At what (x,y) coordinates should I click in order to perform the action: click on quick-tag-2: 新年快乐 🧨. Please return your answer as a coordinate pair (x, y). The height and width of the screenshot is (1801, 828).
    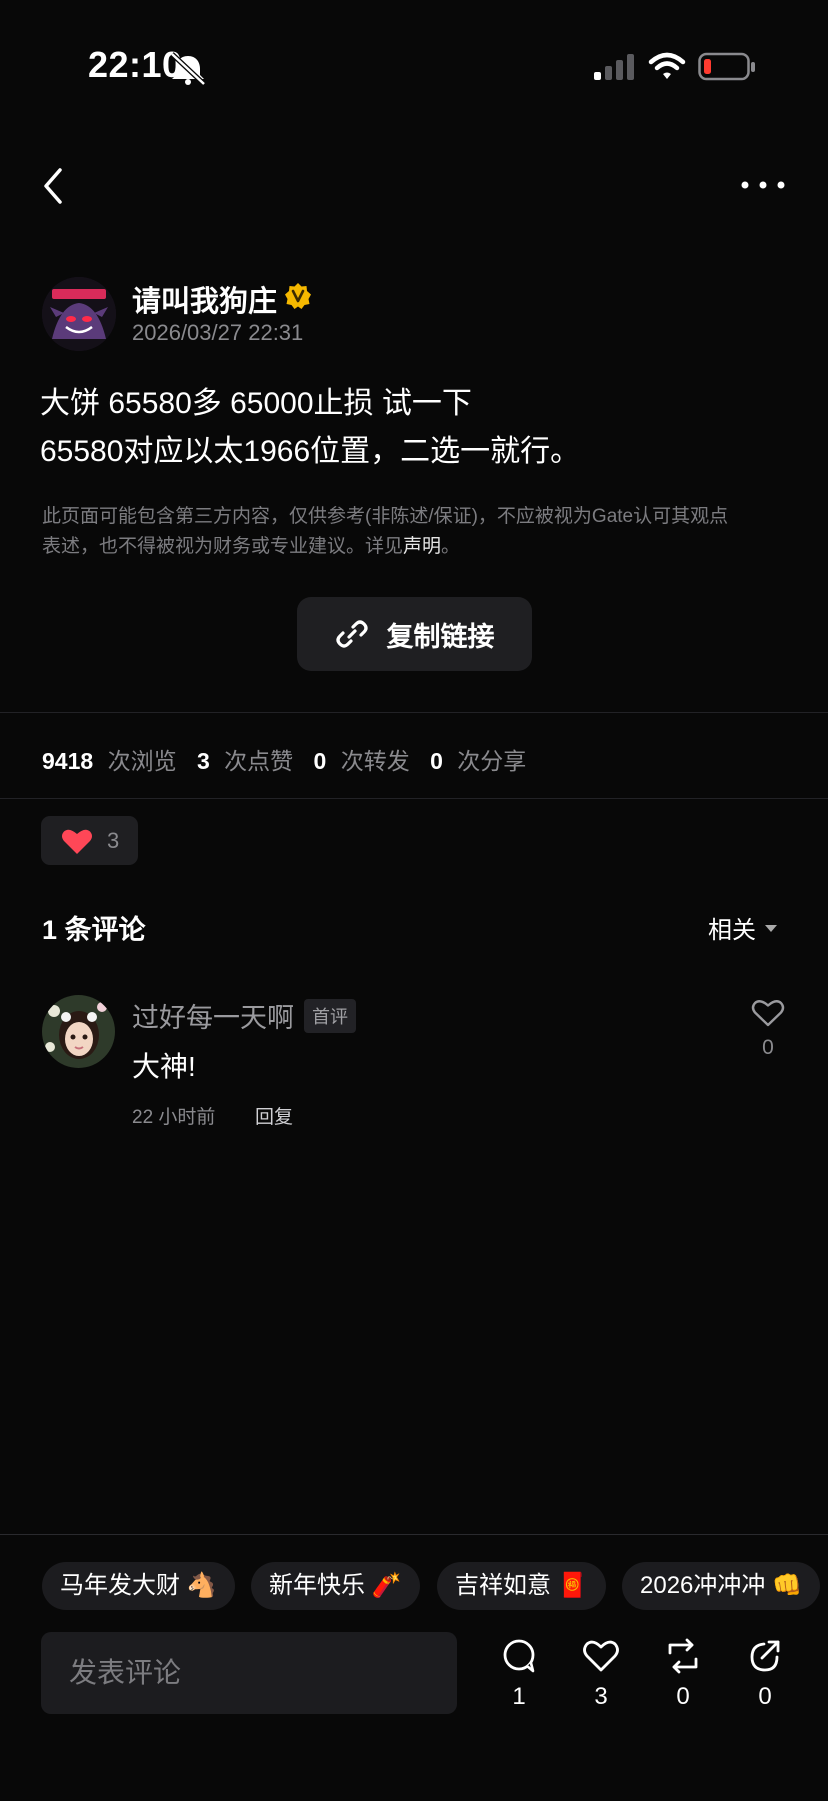
    Looking at the image, I should click on (335, 1586).